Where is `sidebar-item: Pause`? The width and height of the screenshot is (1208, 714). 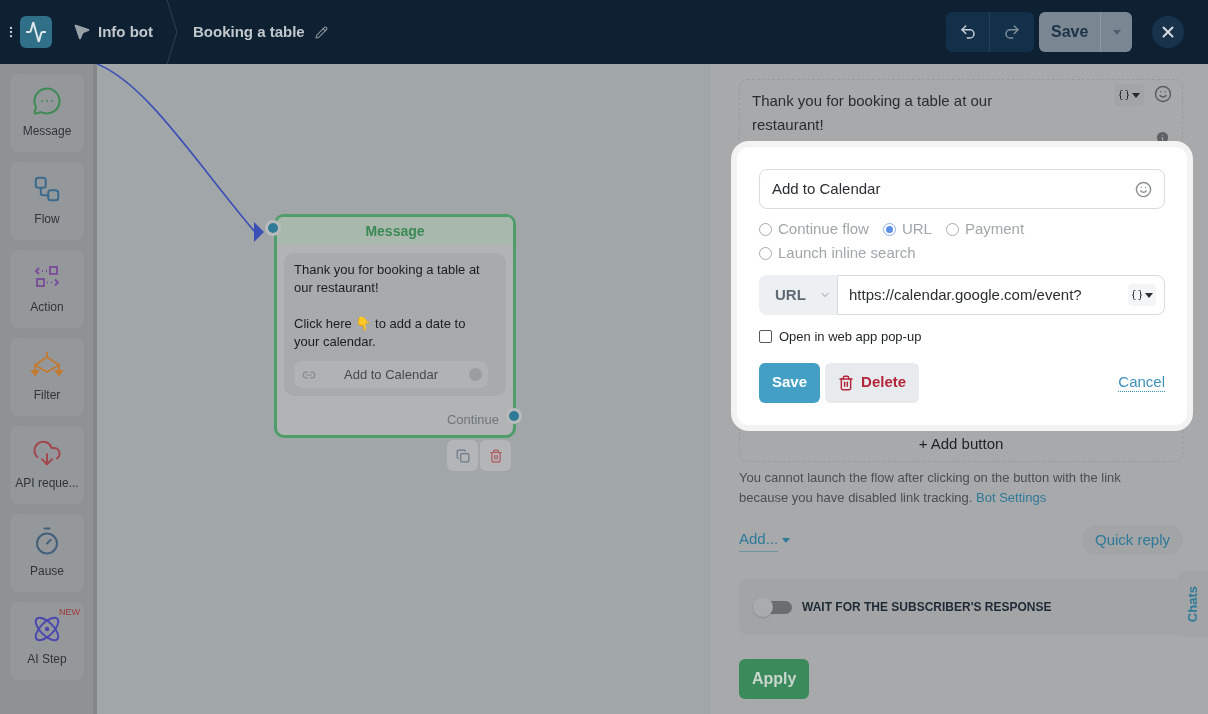
sidebar-item: Pause is located at coordinates (47, 553).